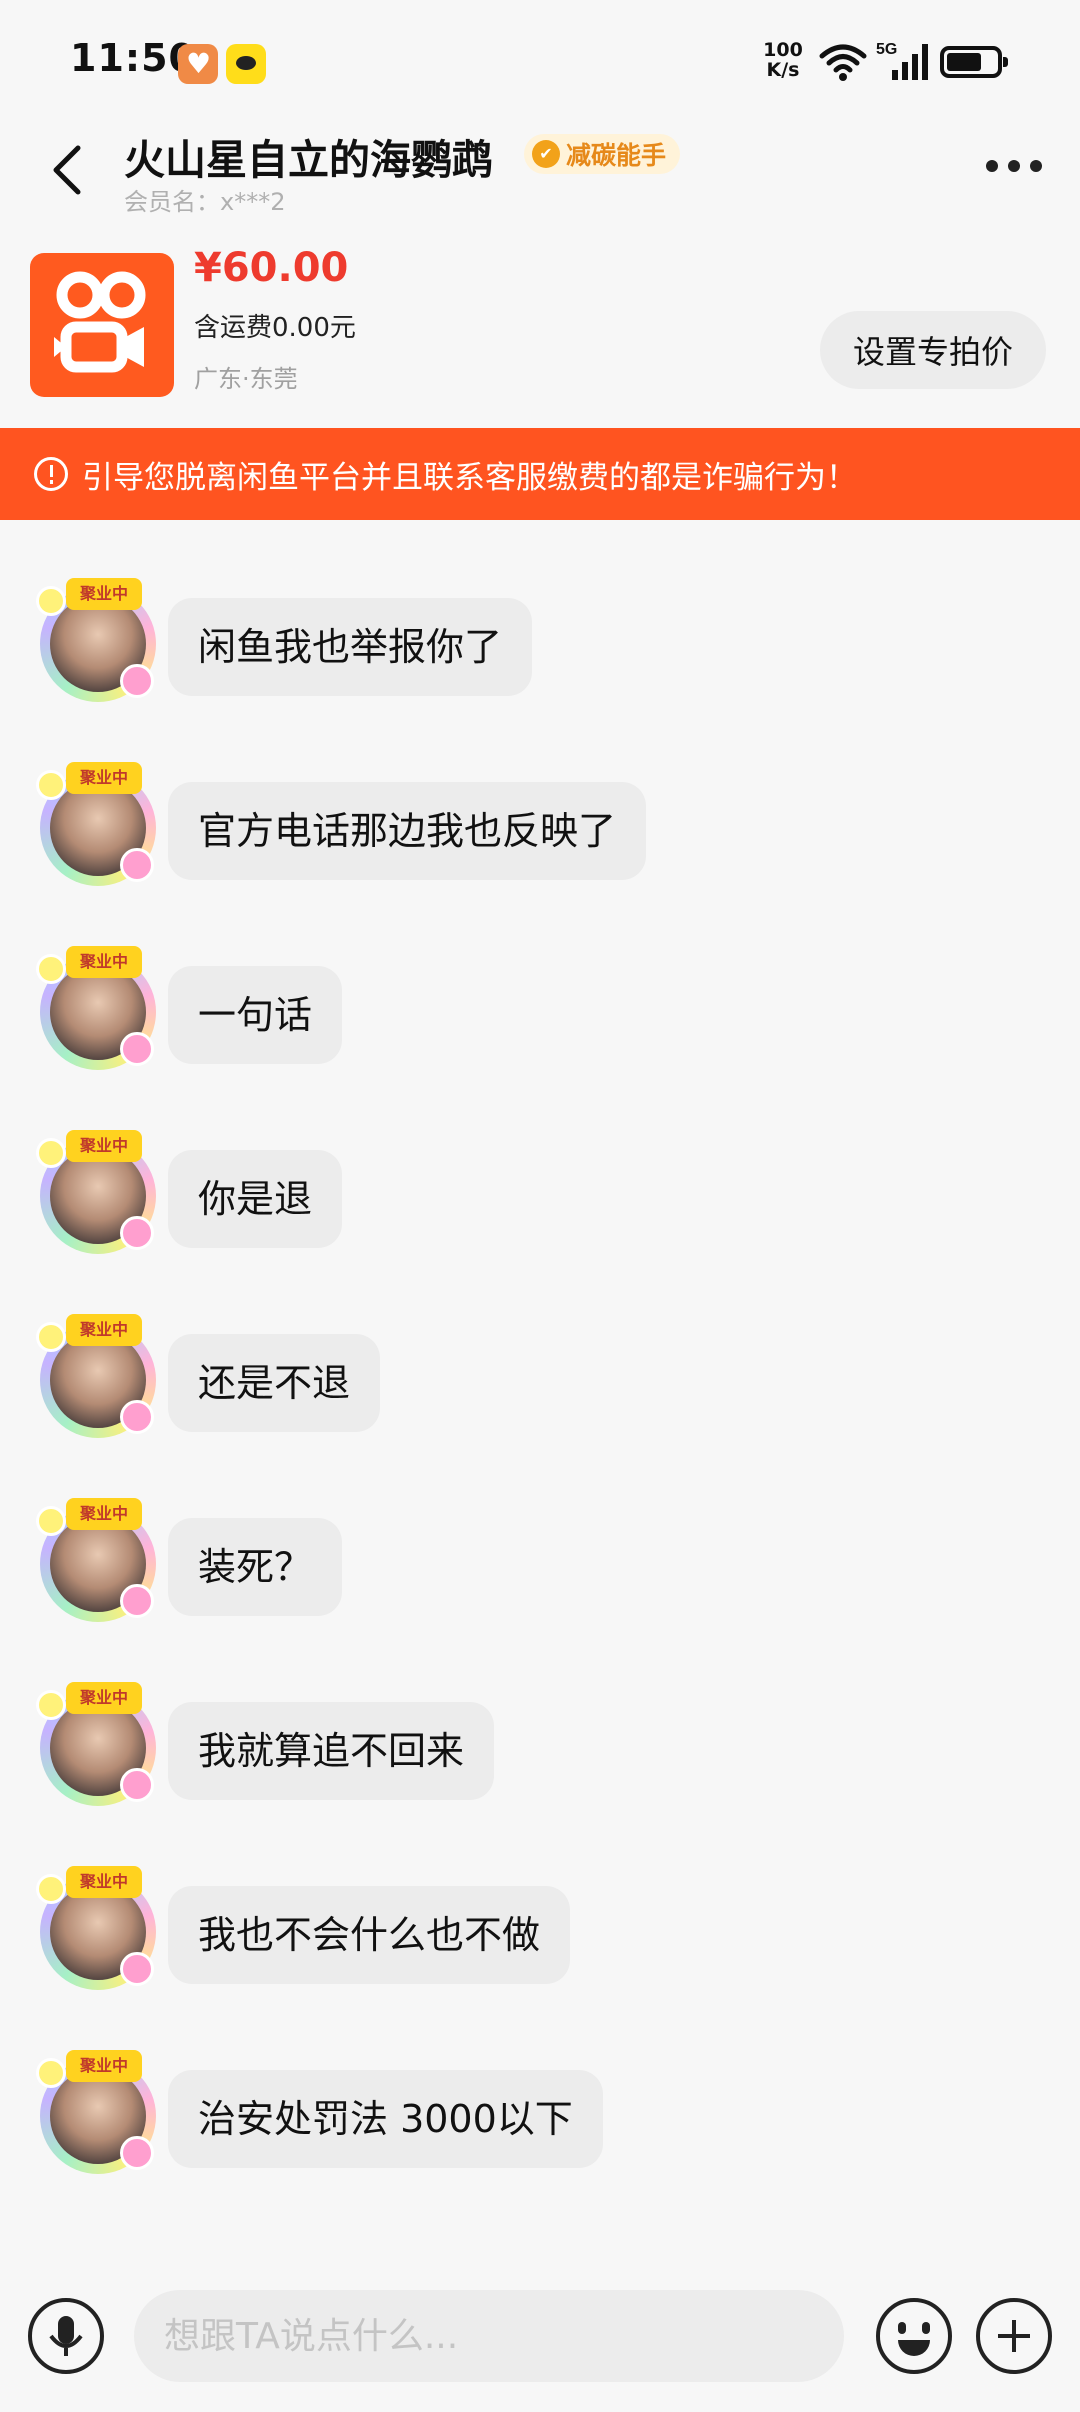 This screenshot has height=2412, width=1080. I want to click on message-row: 聚业中 一句话, so click(540, 1021).